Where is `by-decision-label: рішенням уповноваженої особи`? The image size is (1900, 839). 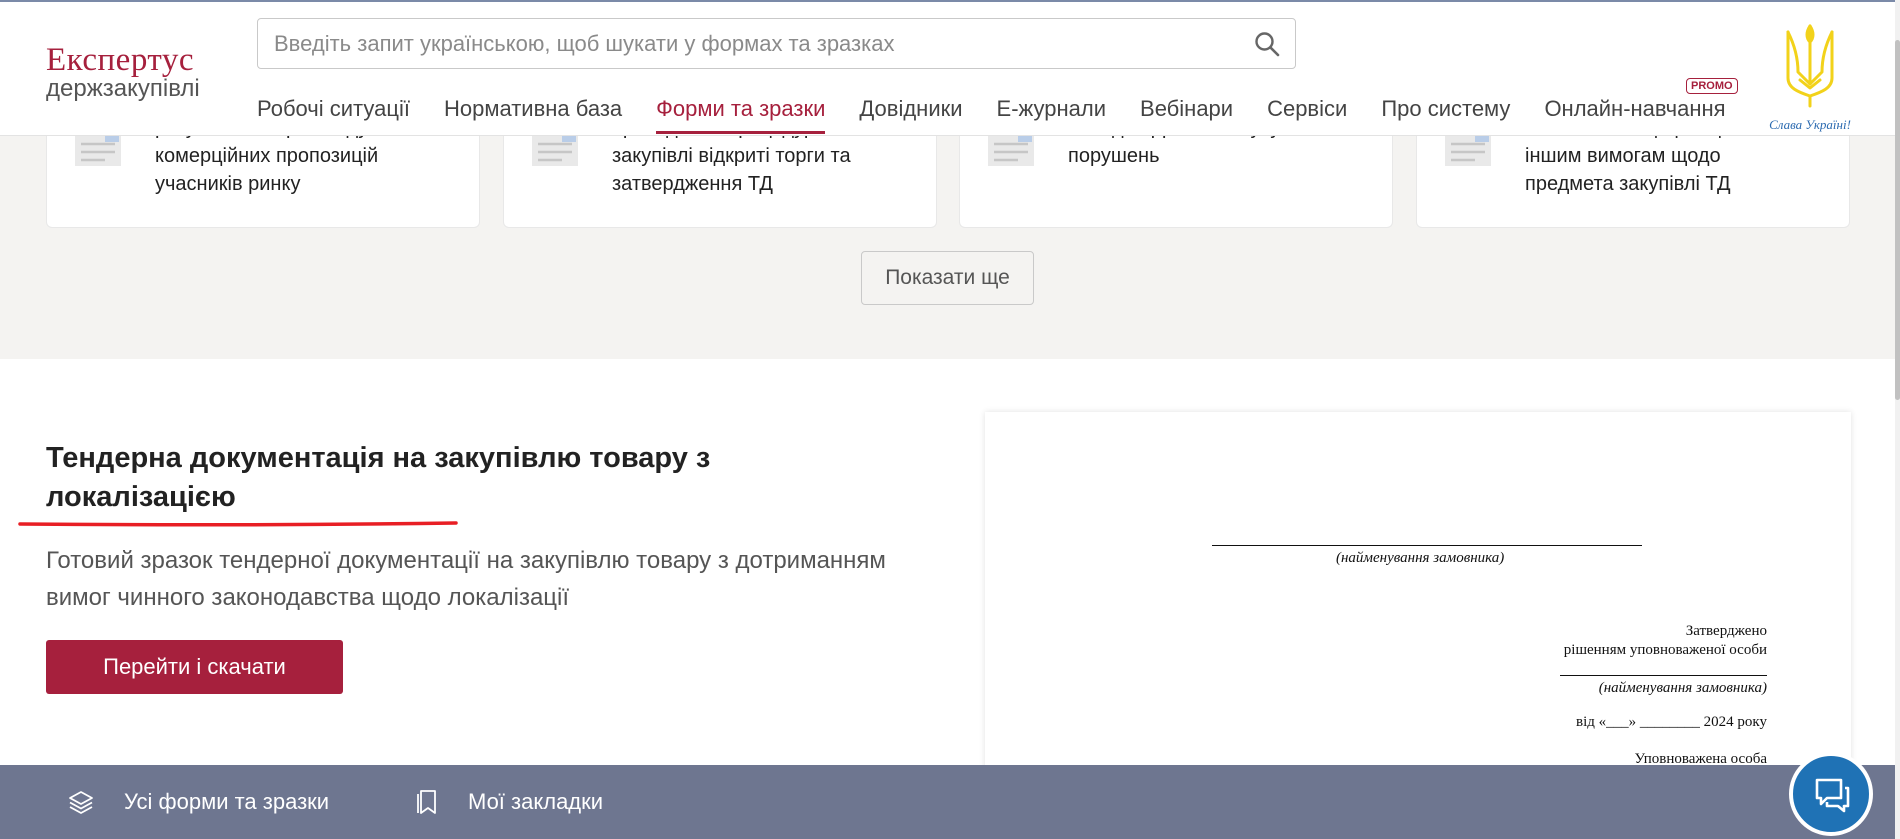 by-decision-label: рішенням уповноваженої особи is located at coordinates (1665, 650).